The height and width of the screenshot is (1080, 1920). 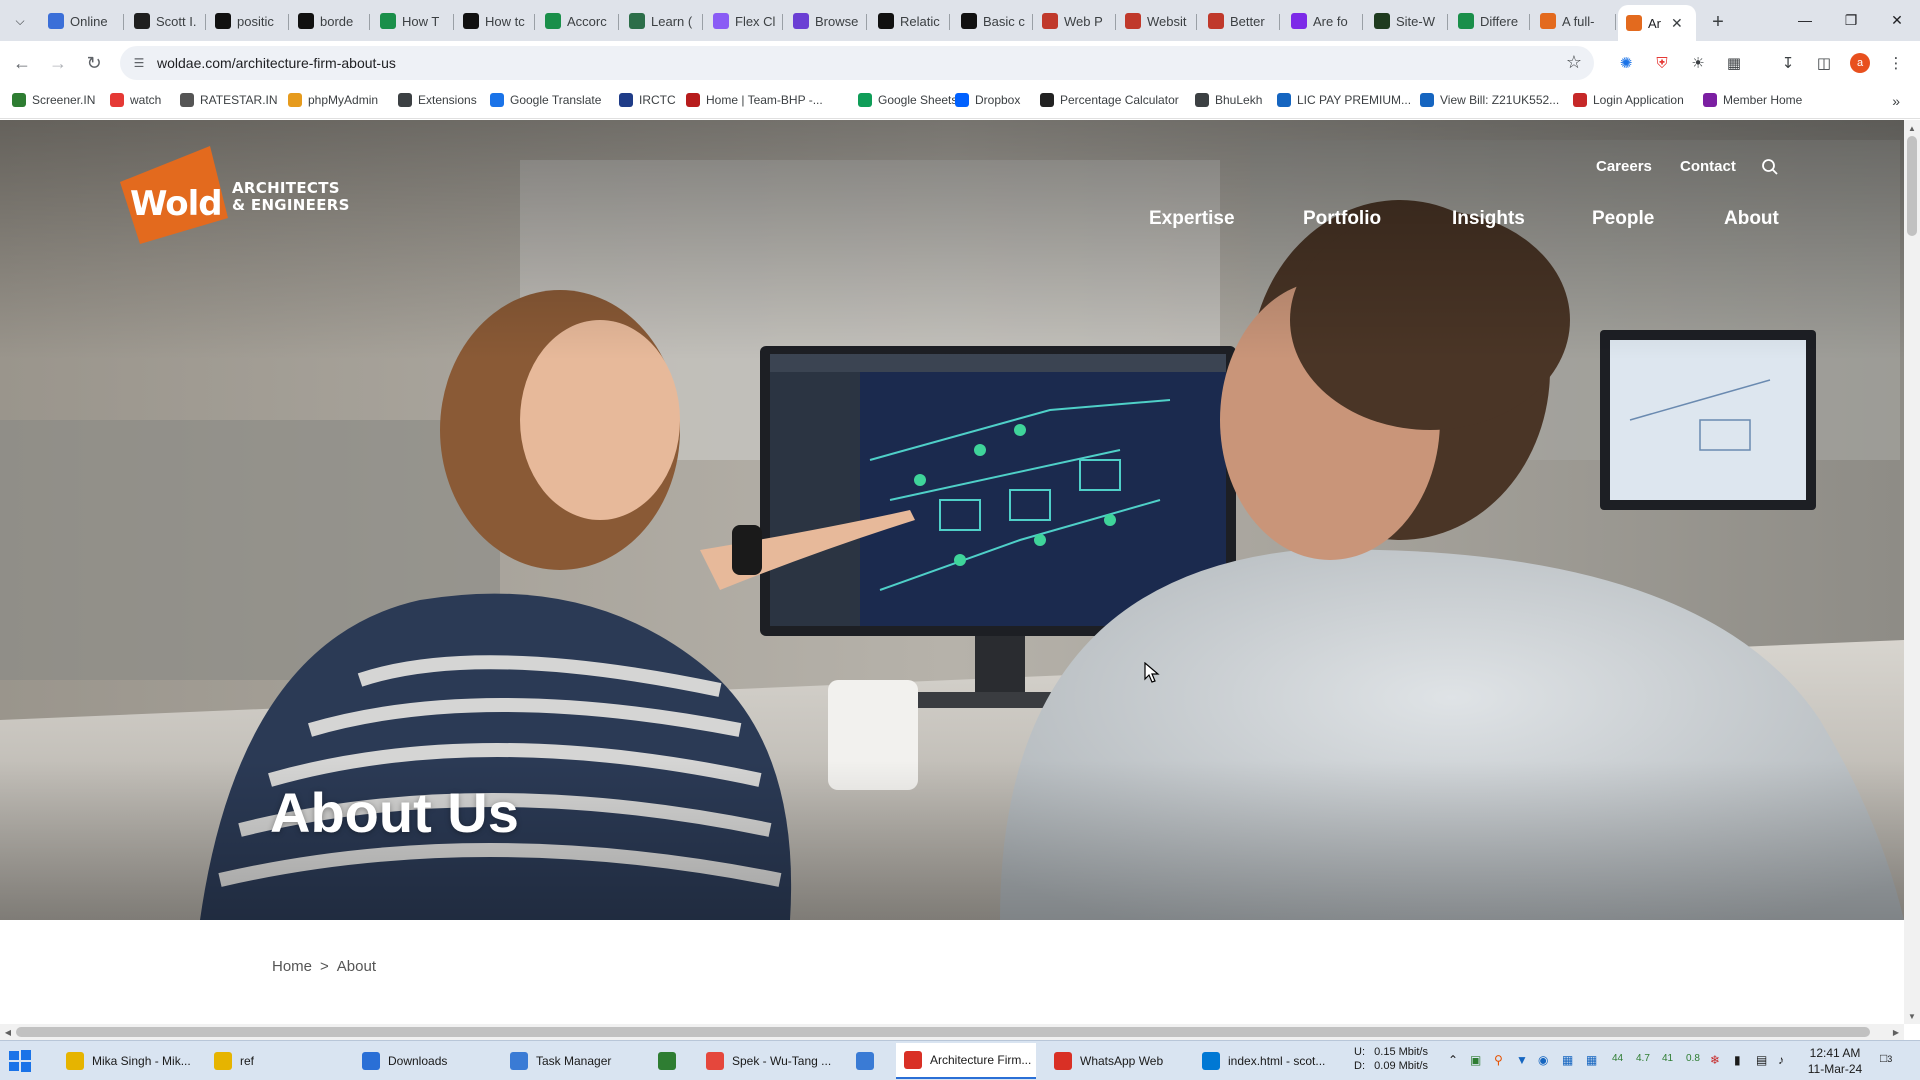 I want to click on bookmark-item: BhuLekh, so click(x=1228, y=100).